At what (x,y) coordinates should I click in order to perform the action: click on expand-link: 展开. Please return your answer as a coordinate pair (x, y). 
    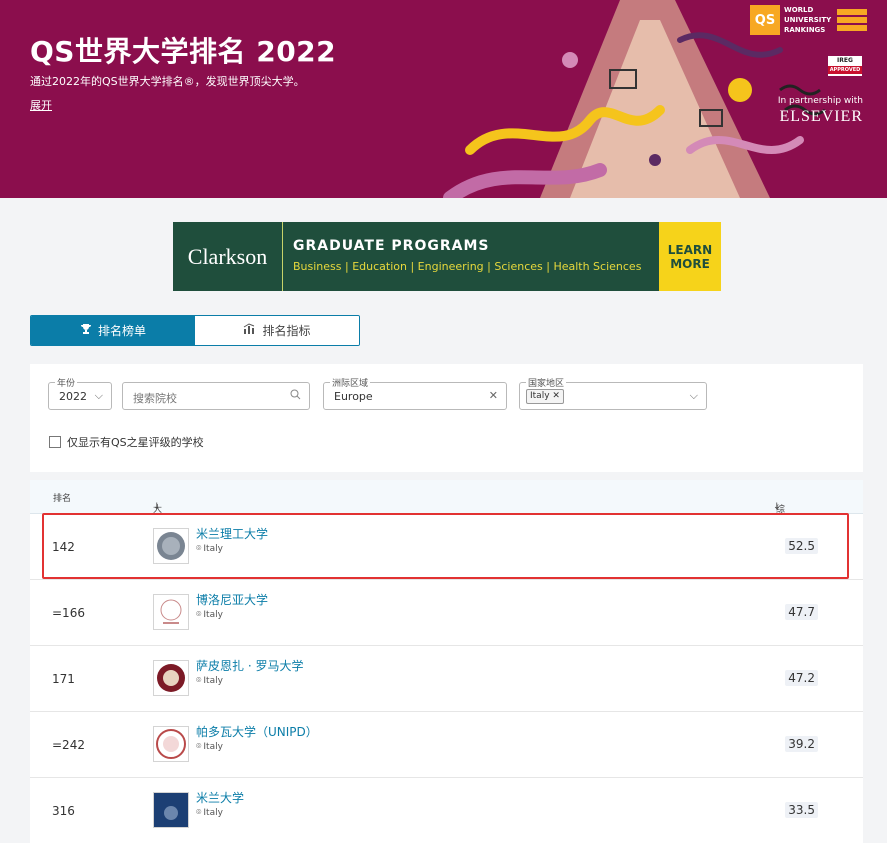
    Looking at the image, I should click on (41, 105).